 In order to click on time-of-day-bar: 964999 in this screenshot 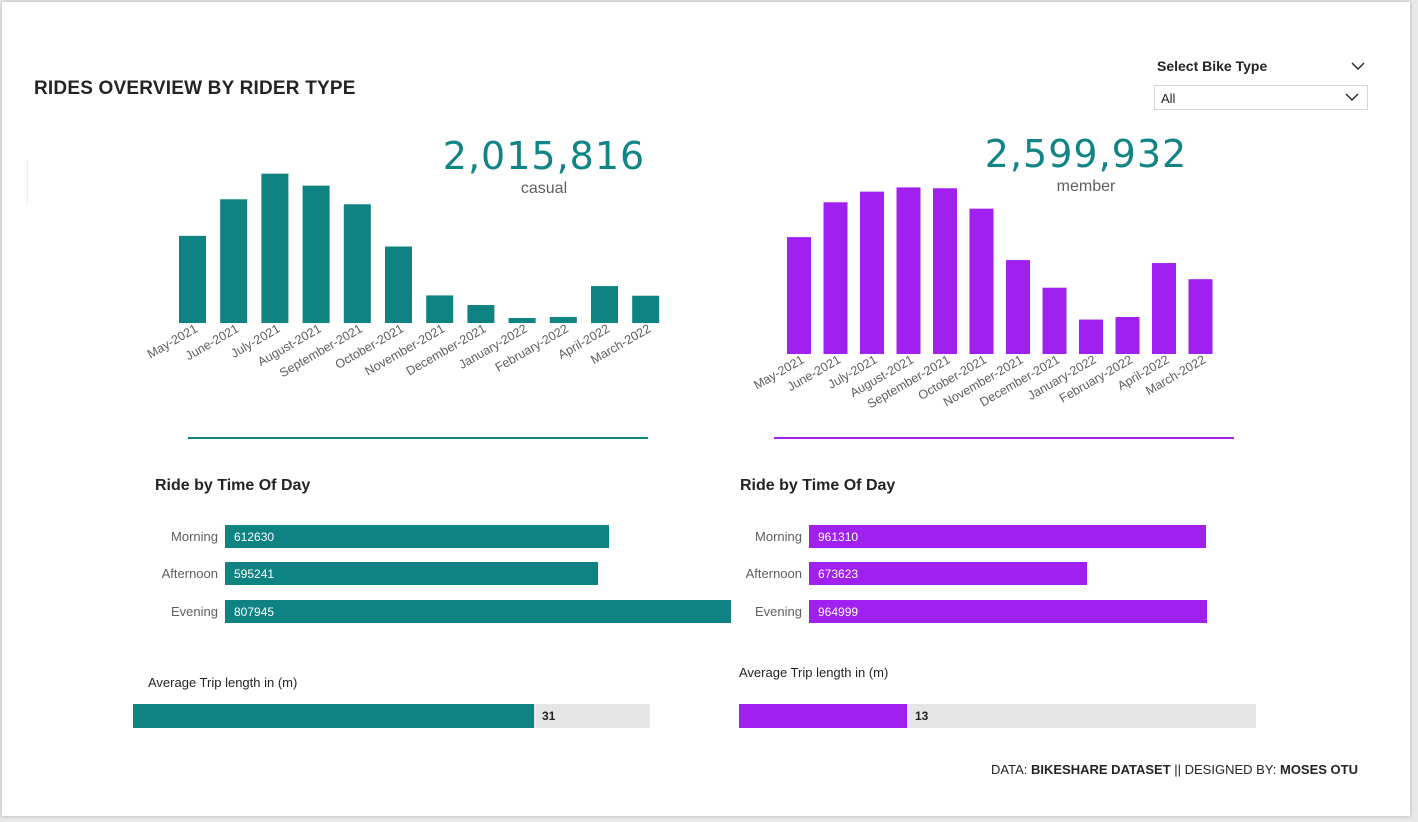, I will do `click(1008, 611)`.